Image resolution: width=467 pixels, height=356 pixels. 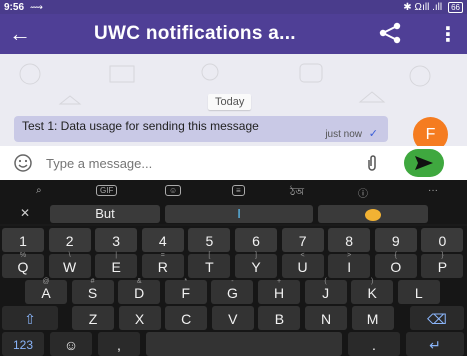 I want to click on send-icon, so click(x=424, y=163).